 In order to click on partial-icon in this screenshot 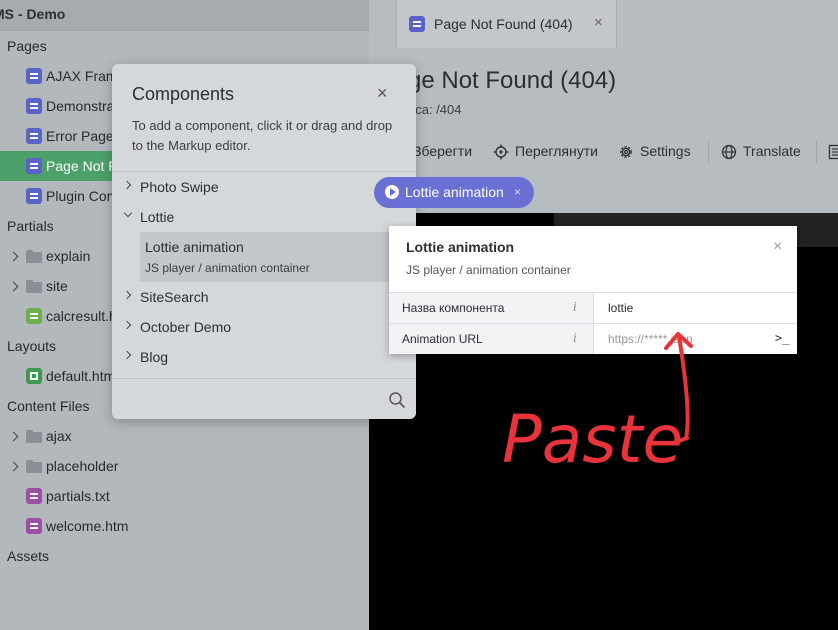, I will do `click(34, 316)`.